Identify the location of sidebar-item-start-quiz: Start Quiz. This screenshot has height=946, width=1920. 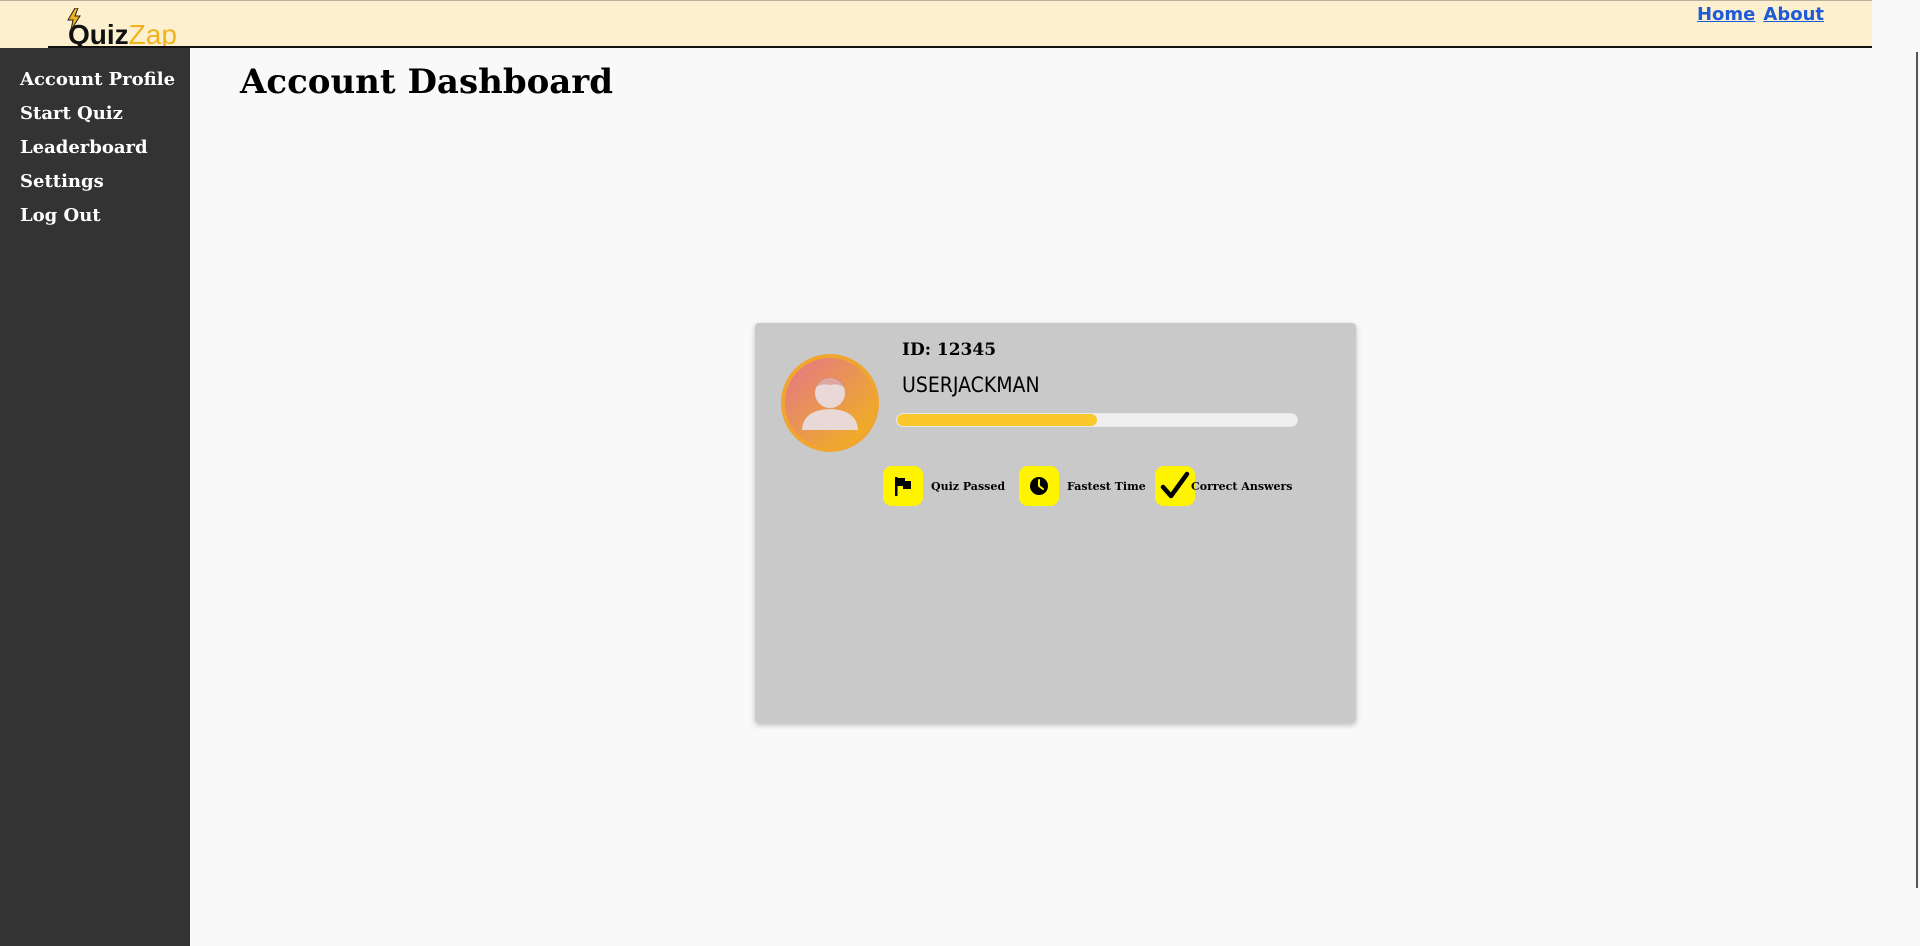
(95, 119).